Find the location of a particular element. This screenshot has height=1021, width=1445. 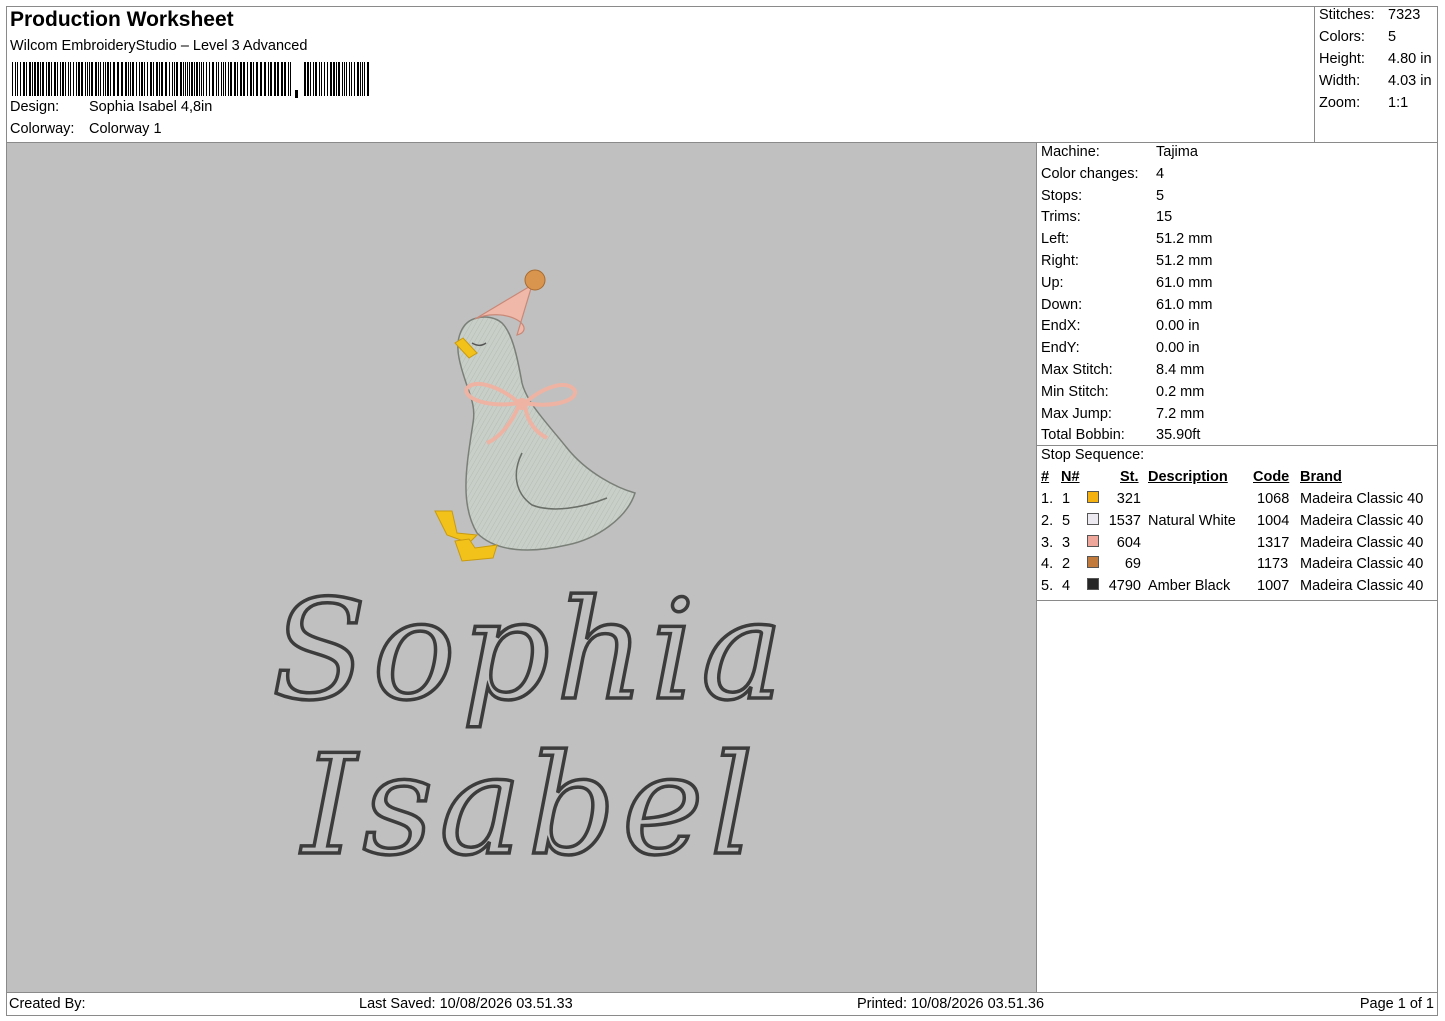

stop-sequence-title: Stop Sequence: is located at coordinates (1093, 455).